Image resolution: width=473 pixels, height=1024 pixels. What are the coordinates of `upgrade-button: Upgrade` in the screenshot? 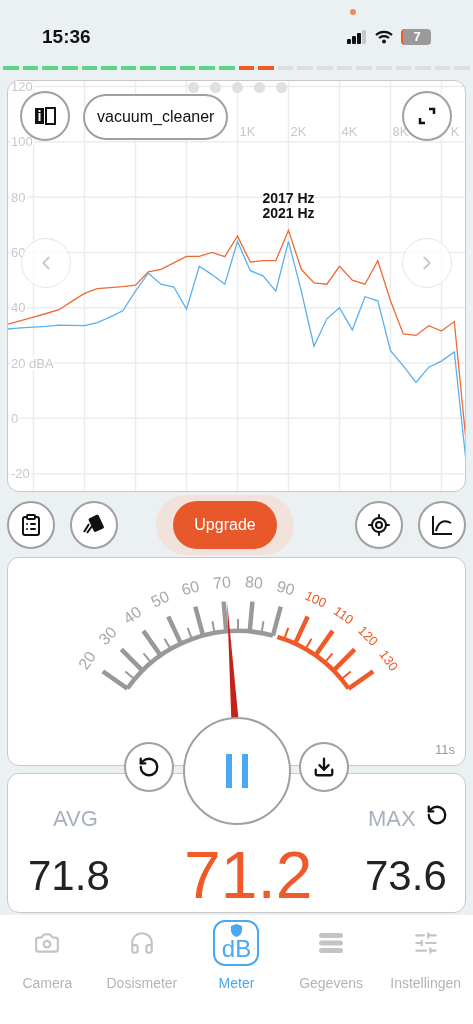 It's located at (225, 525).